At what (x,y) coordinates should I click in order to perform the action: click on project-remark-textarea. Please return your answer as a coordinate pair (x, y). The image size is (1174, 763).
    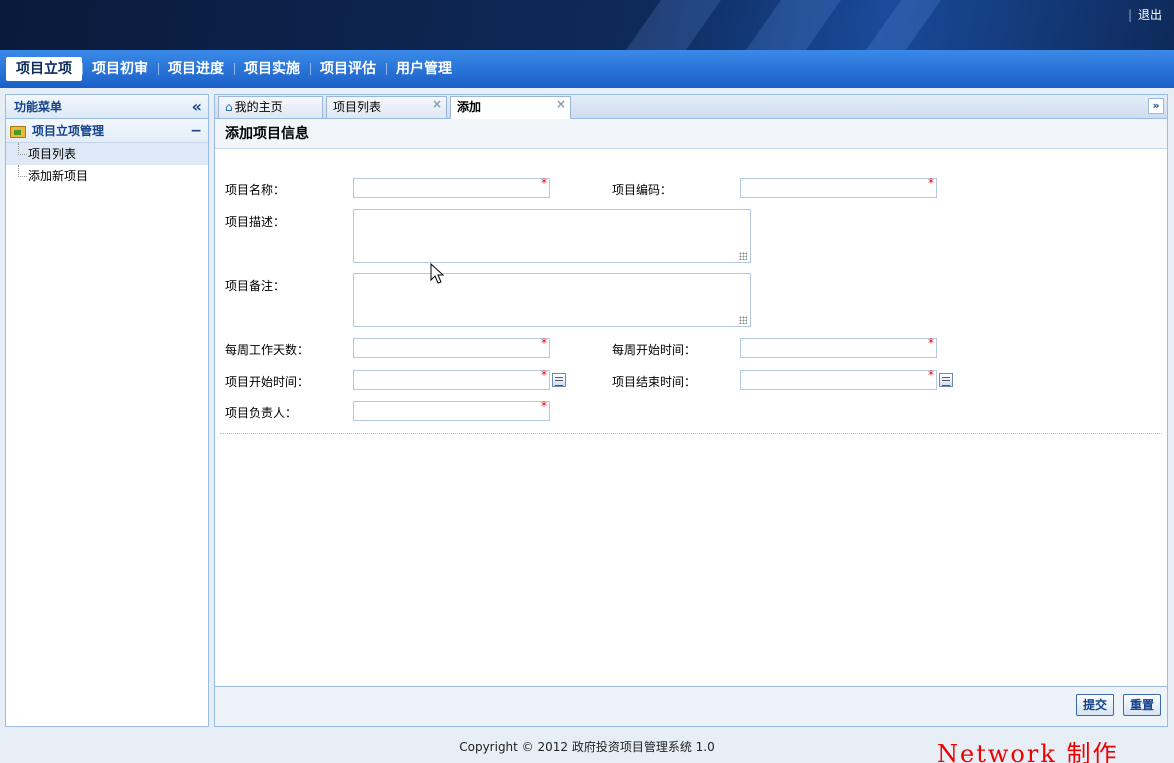
    Looking at the image, I should click on (552, 300).